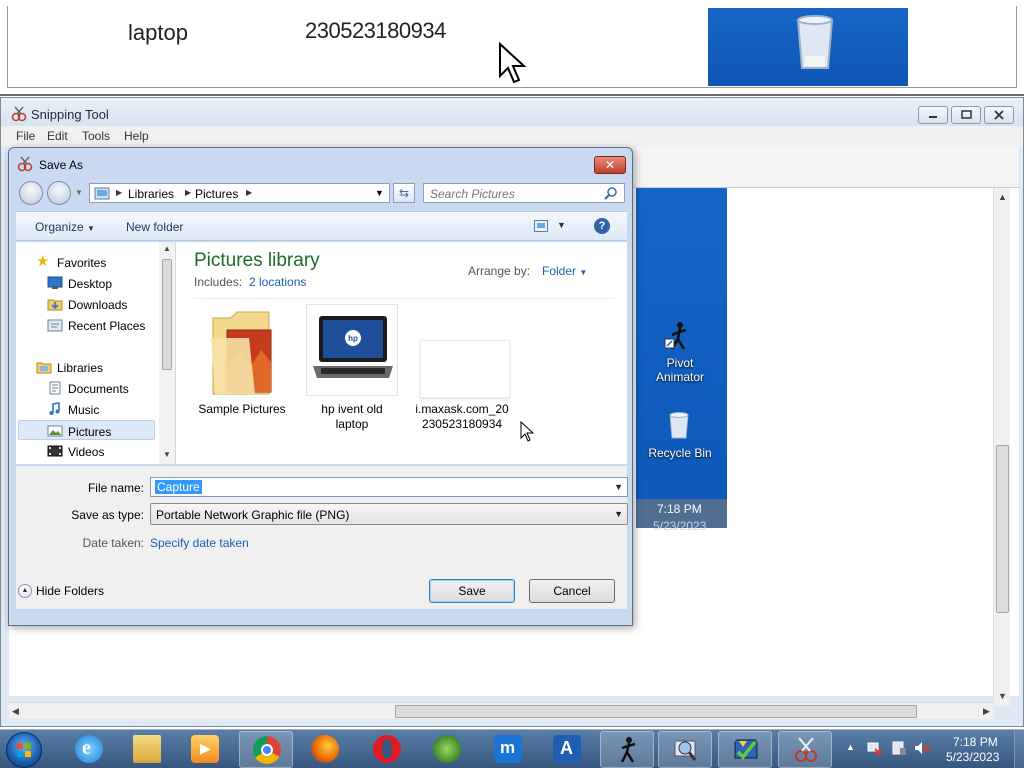 The width and height of the screenshot is (1024, 768). What do you see at coordinates (922, 748) in the screenshot?
I see `volume-muted-icon` at bounding box center [922, 748].